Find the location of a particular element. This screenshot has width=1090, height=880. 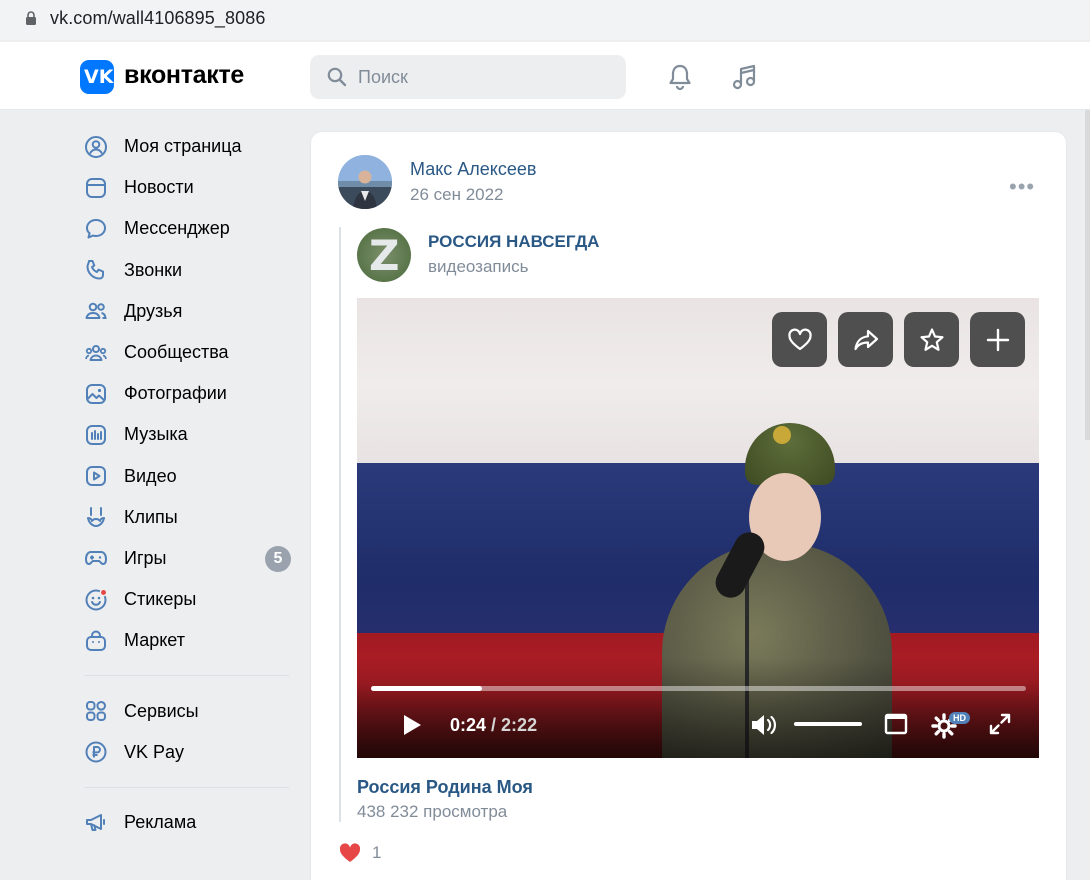

video-favorite-button is located at coordinates (931, 339).